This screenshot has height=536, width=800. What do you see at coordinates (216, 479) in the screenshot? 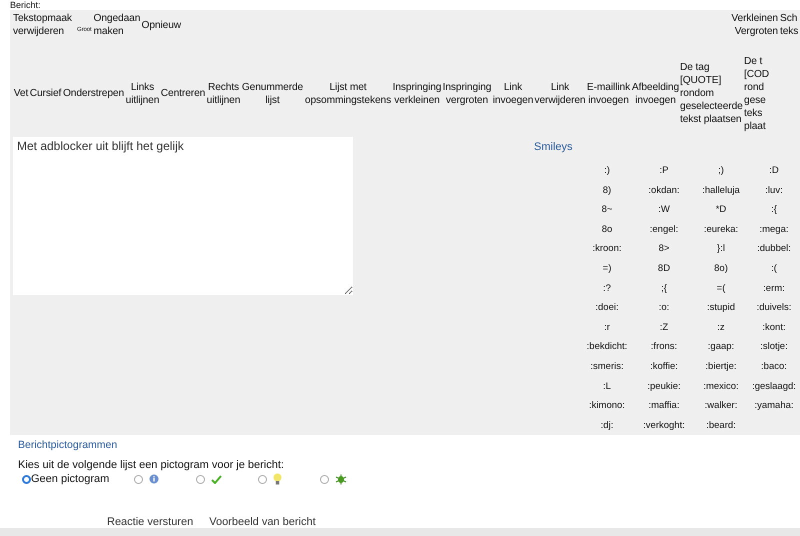
I see `checkmark-icon` at bounding box center [216, 479].